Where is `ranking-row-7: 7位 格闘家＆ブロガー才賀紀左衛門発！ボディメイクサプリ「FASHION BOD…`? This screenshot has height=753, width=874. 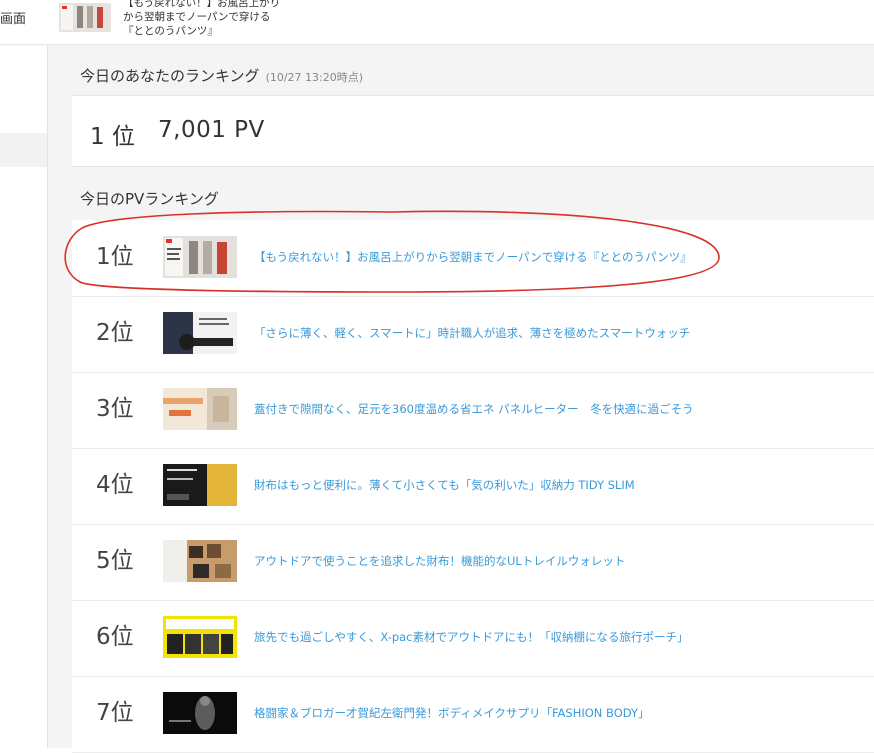
ranking-row-7: 7位 格闘家＆ブロガー才賀紀左衛門発！ボディメイクサプリ「FASHION BOD… is located at coordinates (473, 714).